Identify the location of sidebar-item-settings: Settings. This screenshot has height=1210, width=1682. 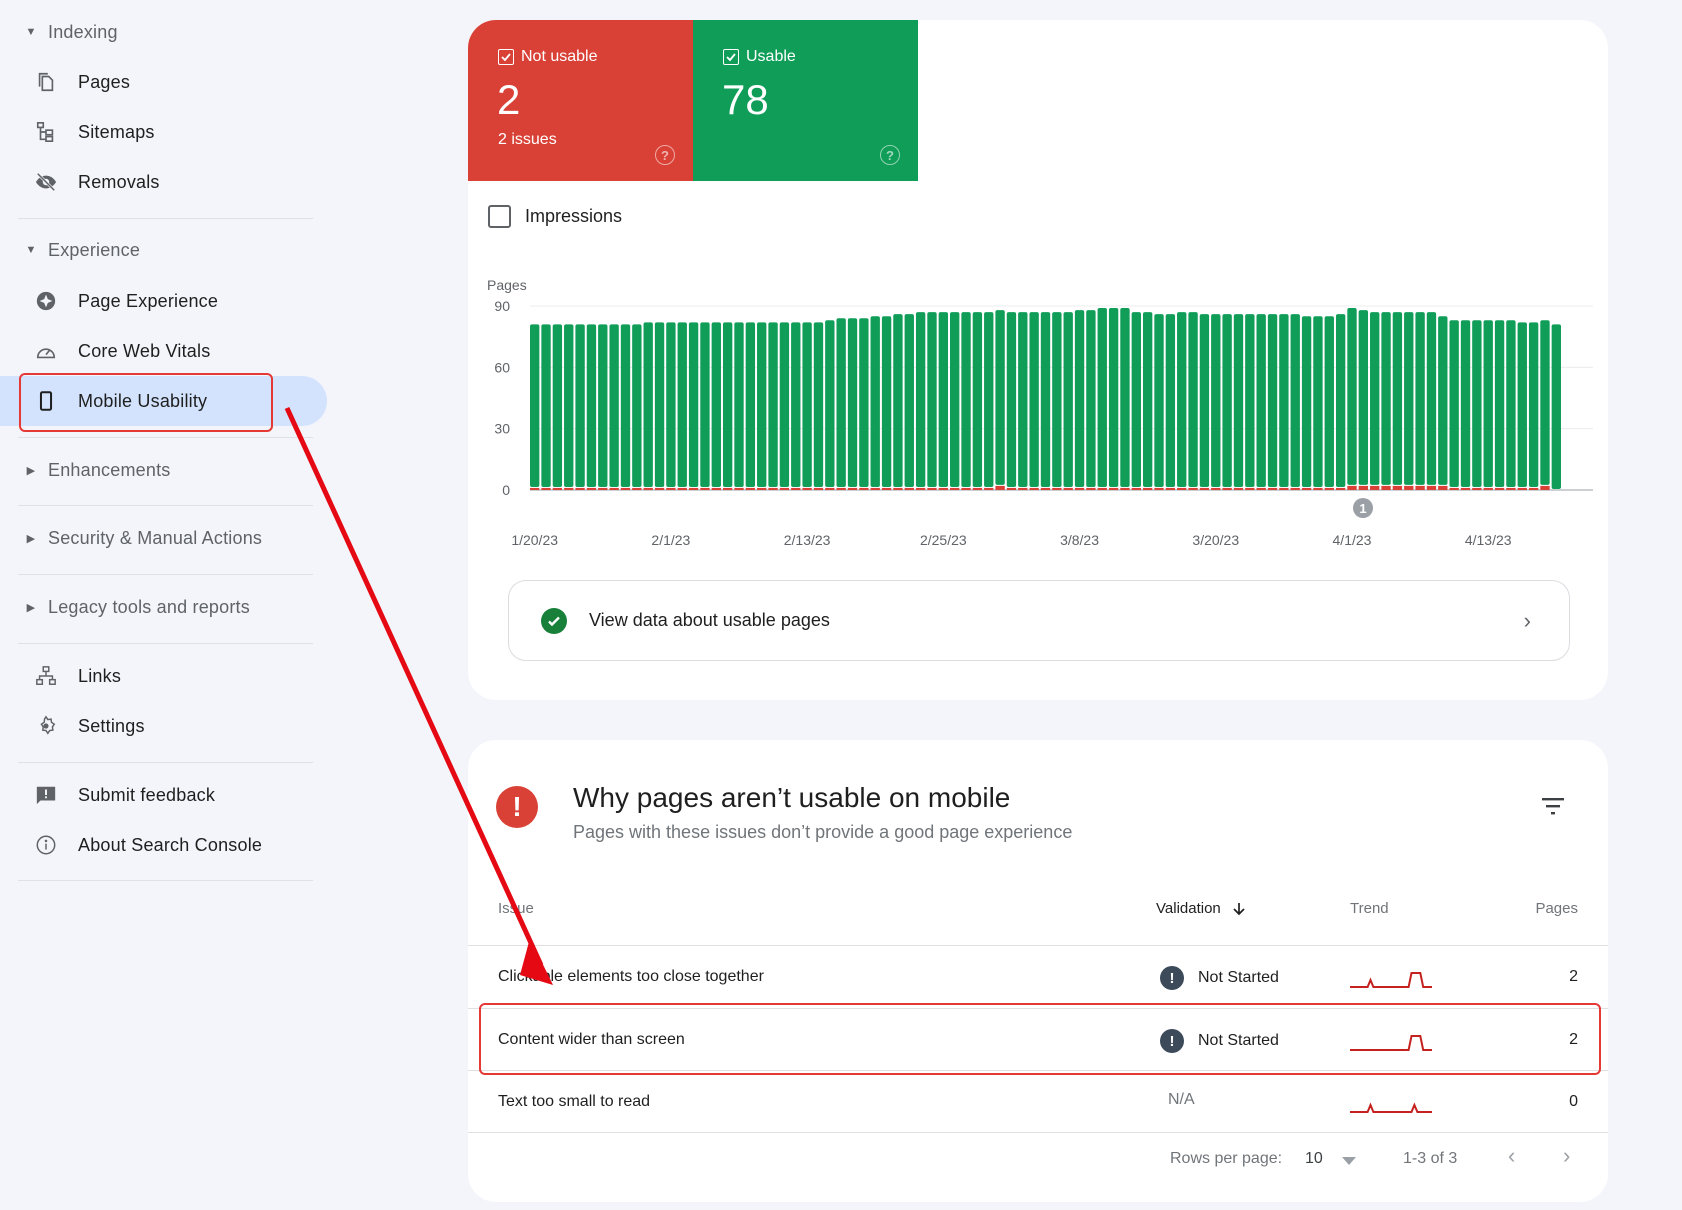
(165, 726).